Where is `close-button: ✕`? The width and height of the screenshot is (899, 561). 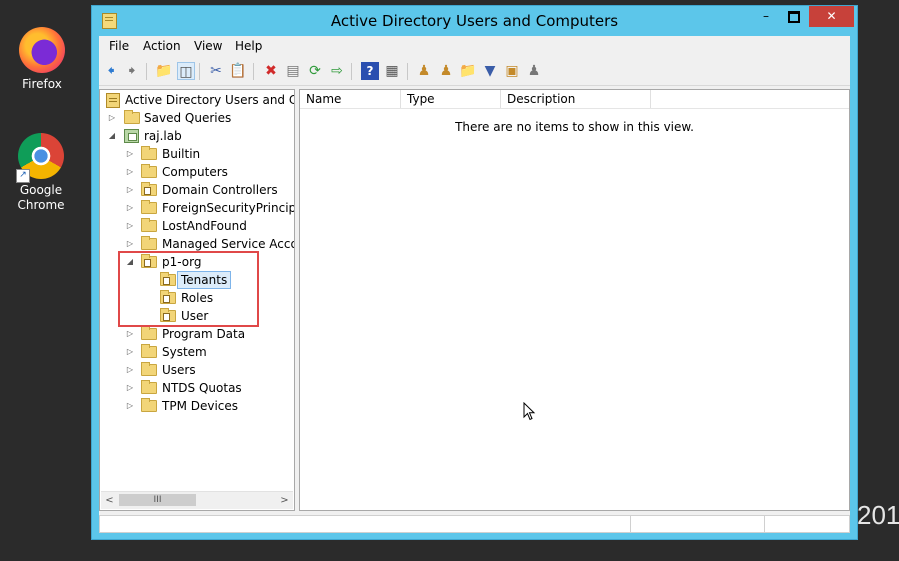 close-button: ✕ is located at coordinates (831, 16).